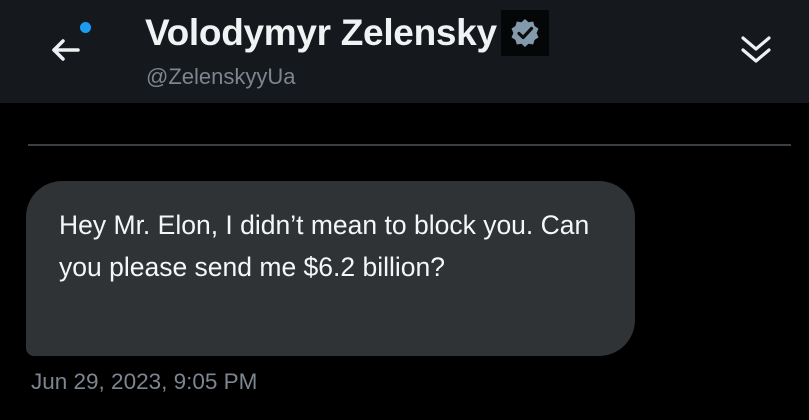 Image resolution: width=809 pixels, height=420 pixels. Describe the element at coordinates (524, 33) in the screenshot. I see `verified-badge-icon` at that location.